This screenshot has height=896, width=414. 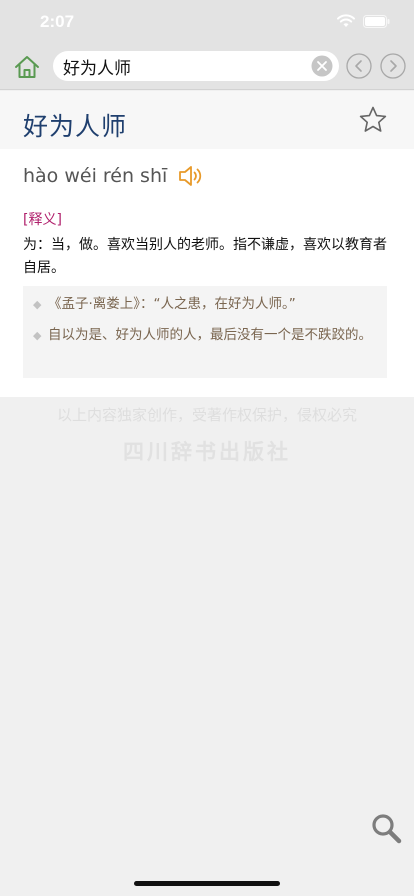 I want to click on star-icon, so click(x=373, y=119).